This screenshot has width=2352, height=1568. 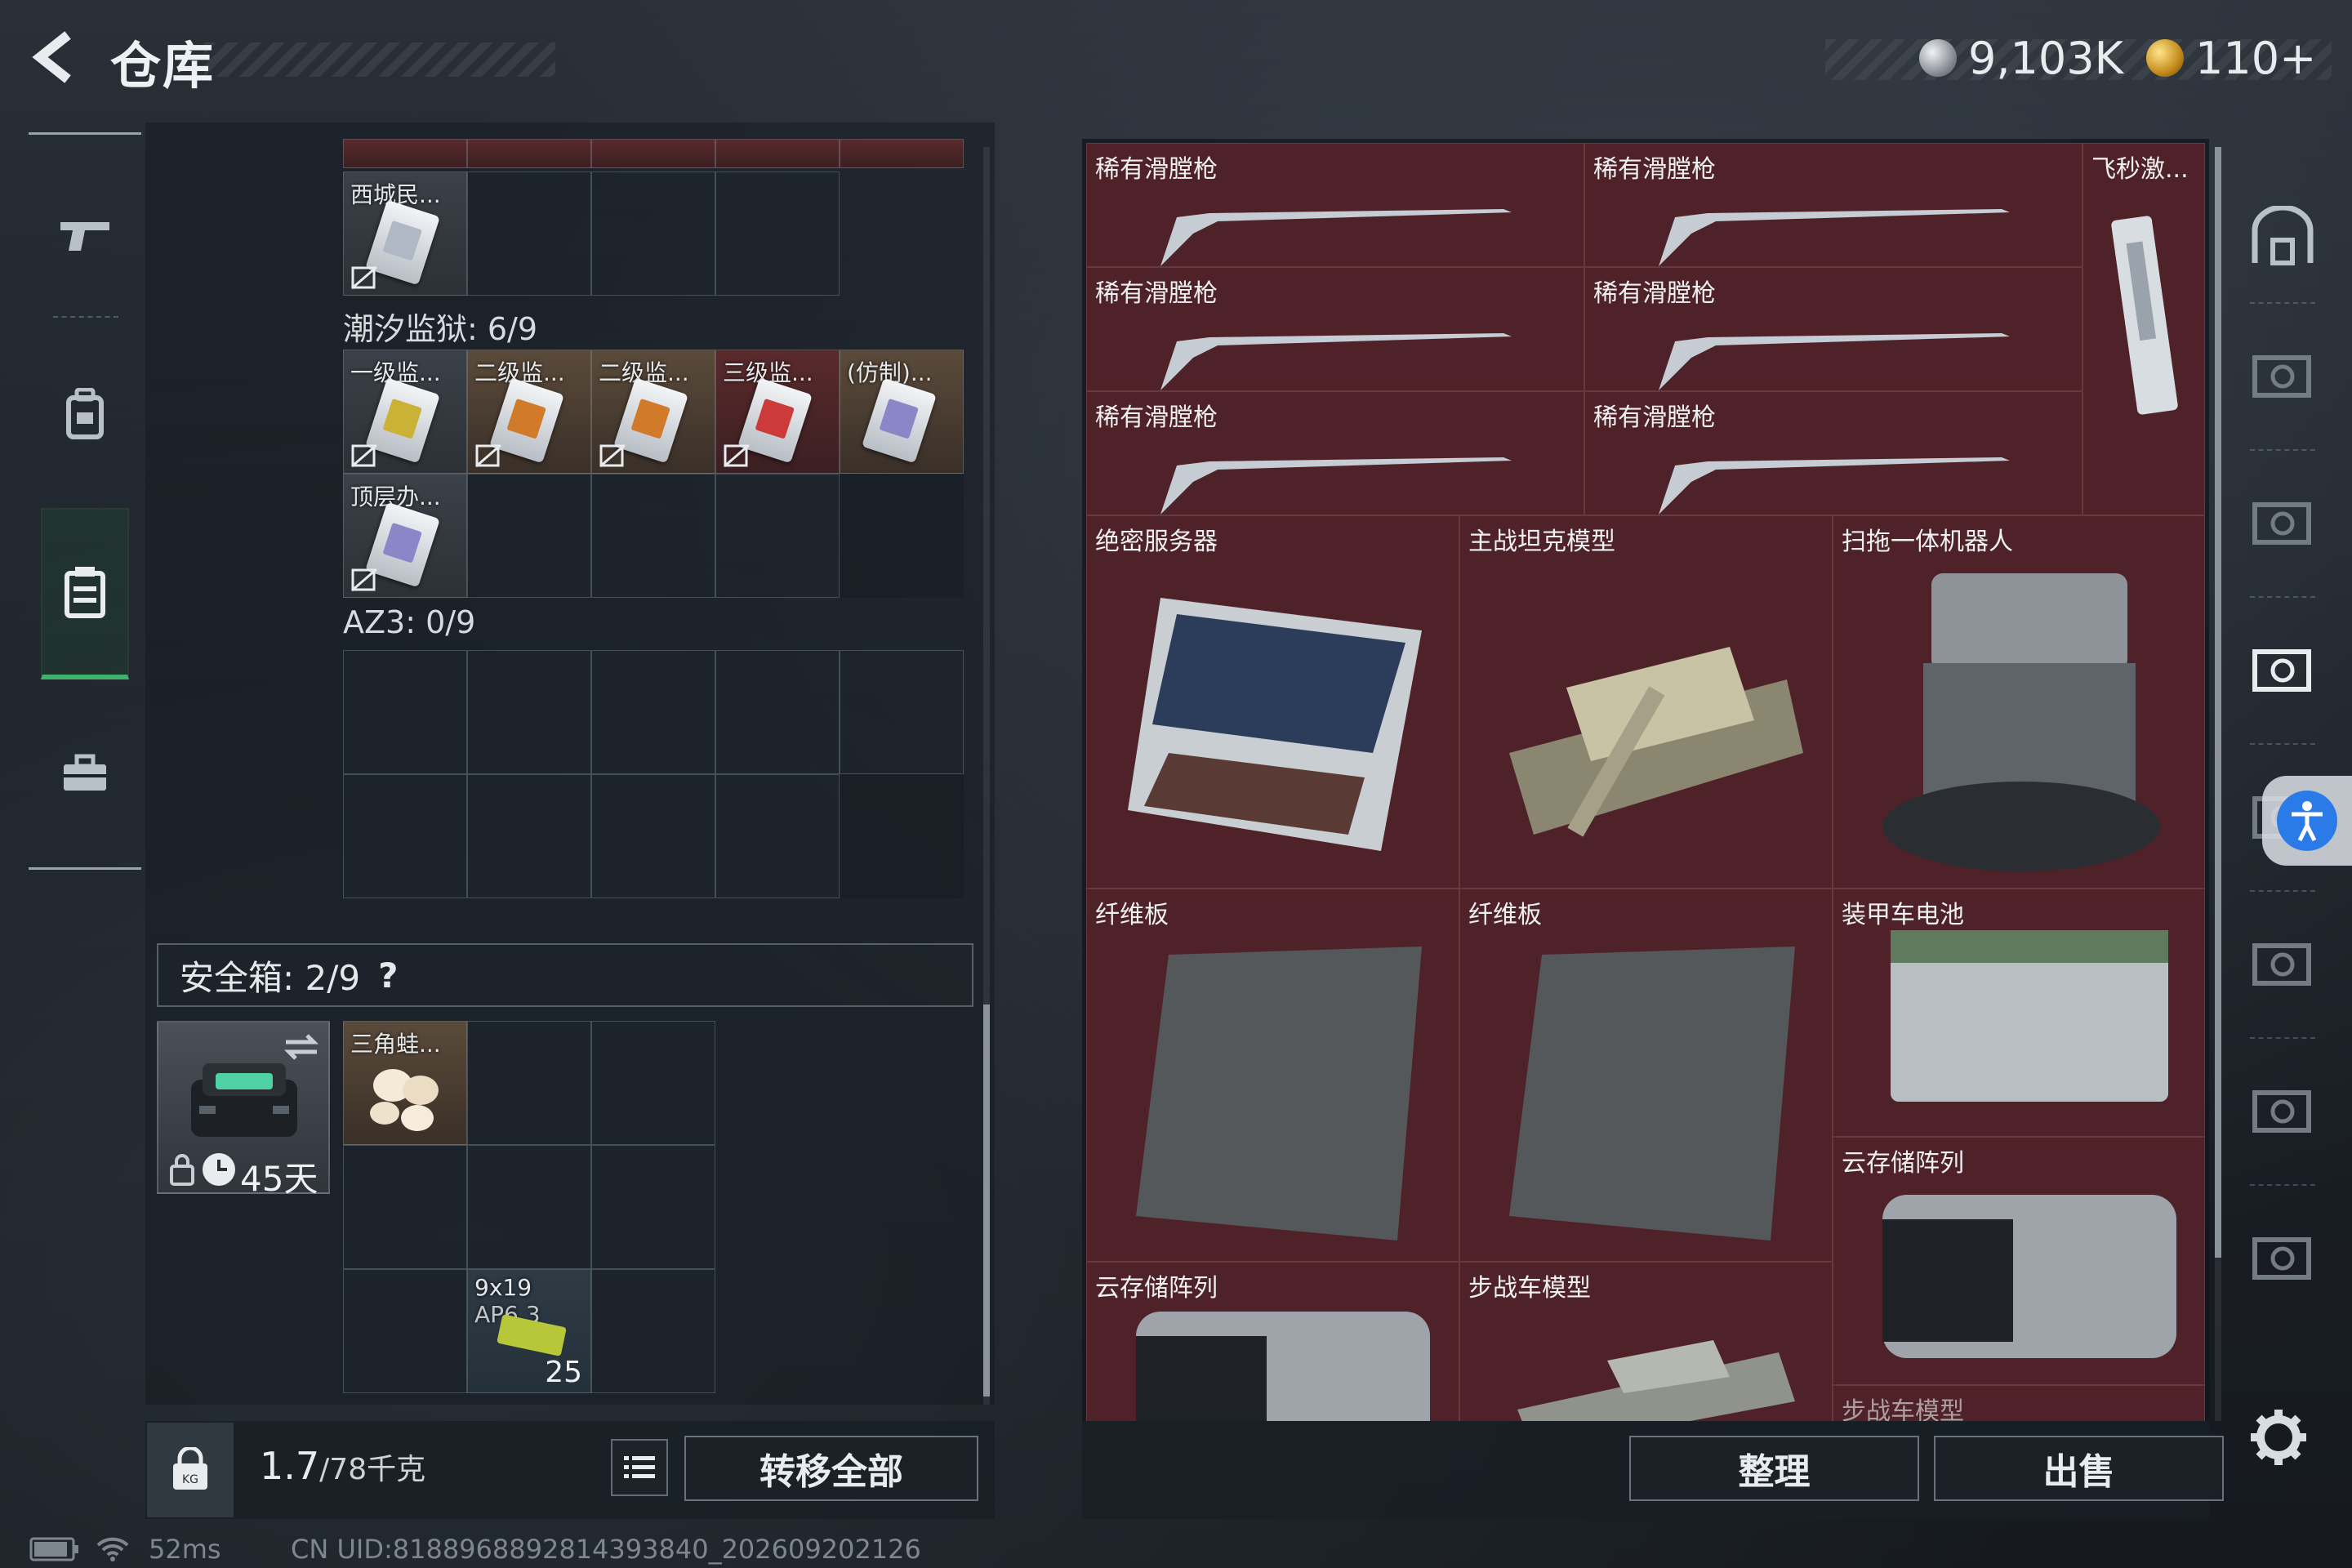 What do you see at coordinates (1656, 1380) in the screenshot?
I see `ifv-model-icon` at bounding box center [1656, 1380].